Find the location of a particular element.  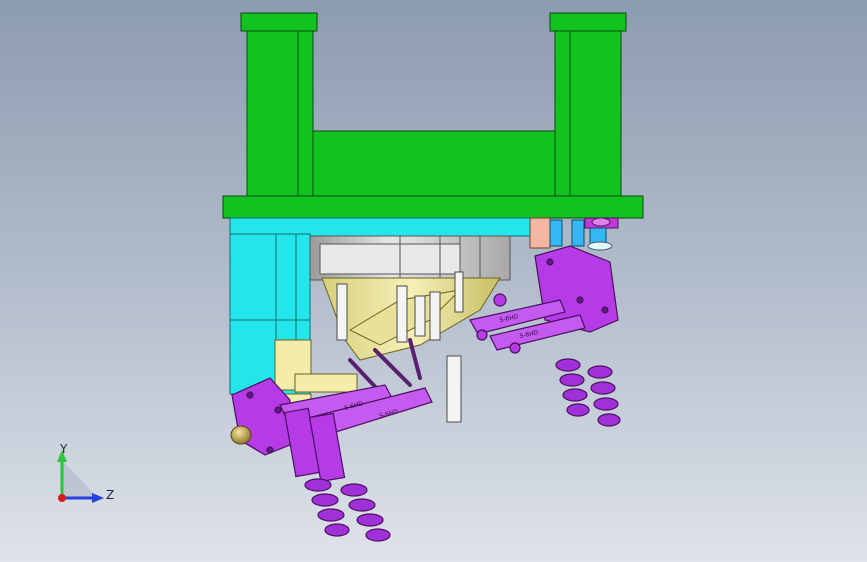

left-post-cap is located at coordinates (279, 22).